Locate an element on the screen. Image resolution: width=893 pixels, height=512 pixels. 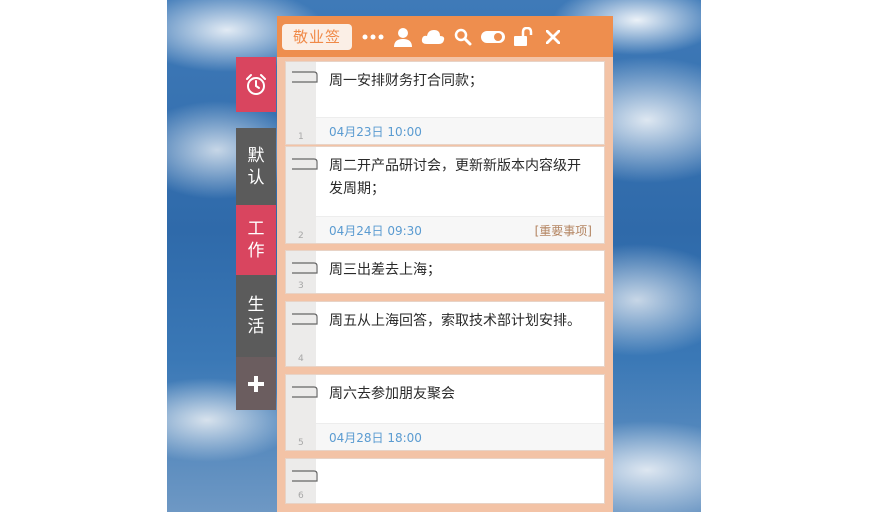
note-reminder-time: 04月28日 18:00 is located at coordinates (375, 437).